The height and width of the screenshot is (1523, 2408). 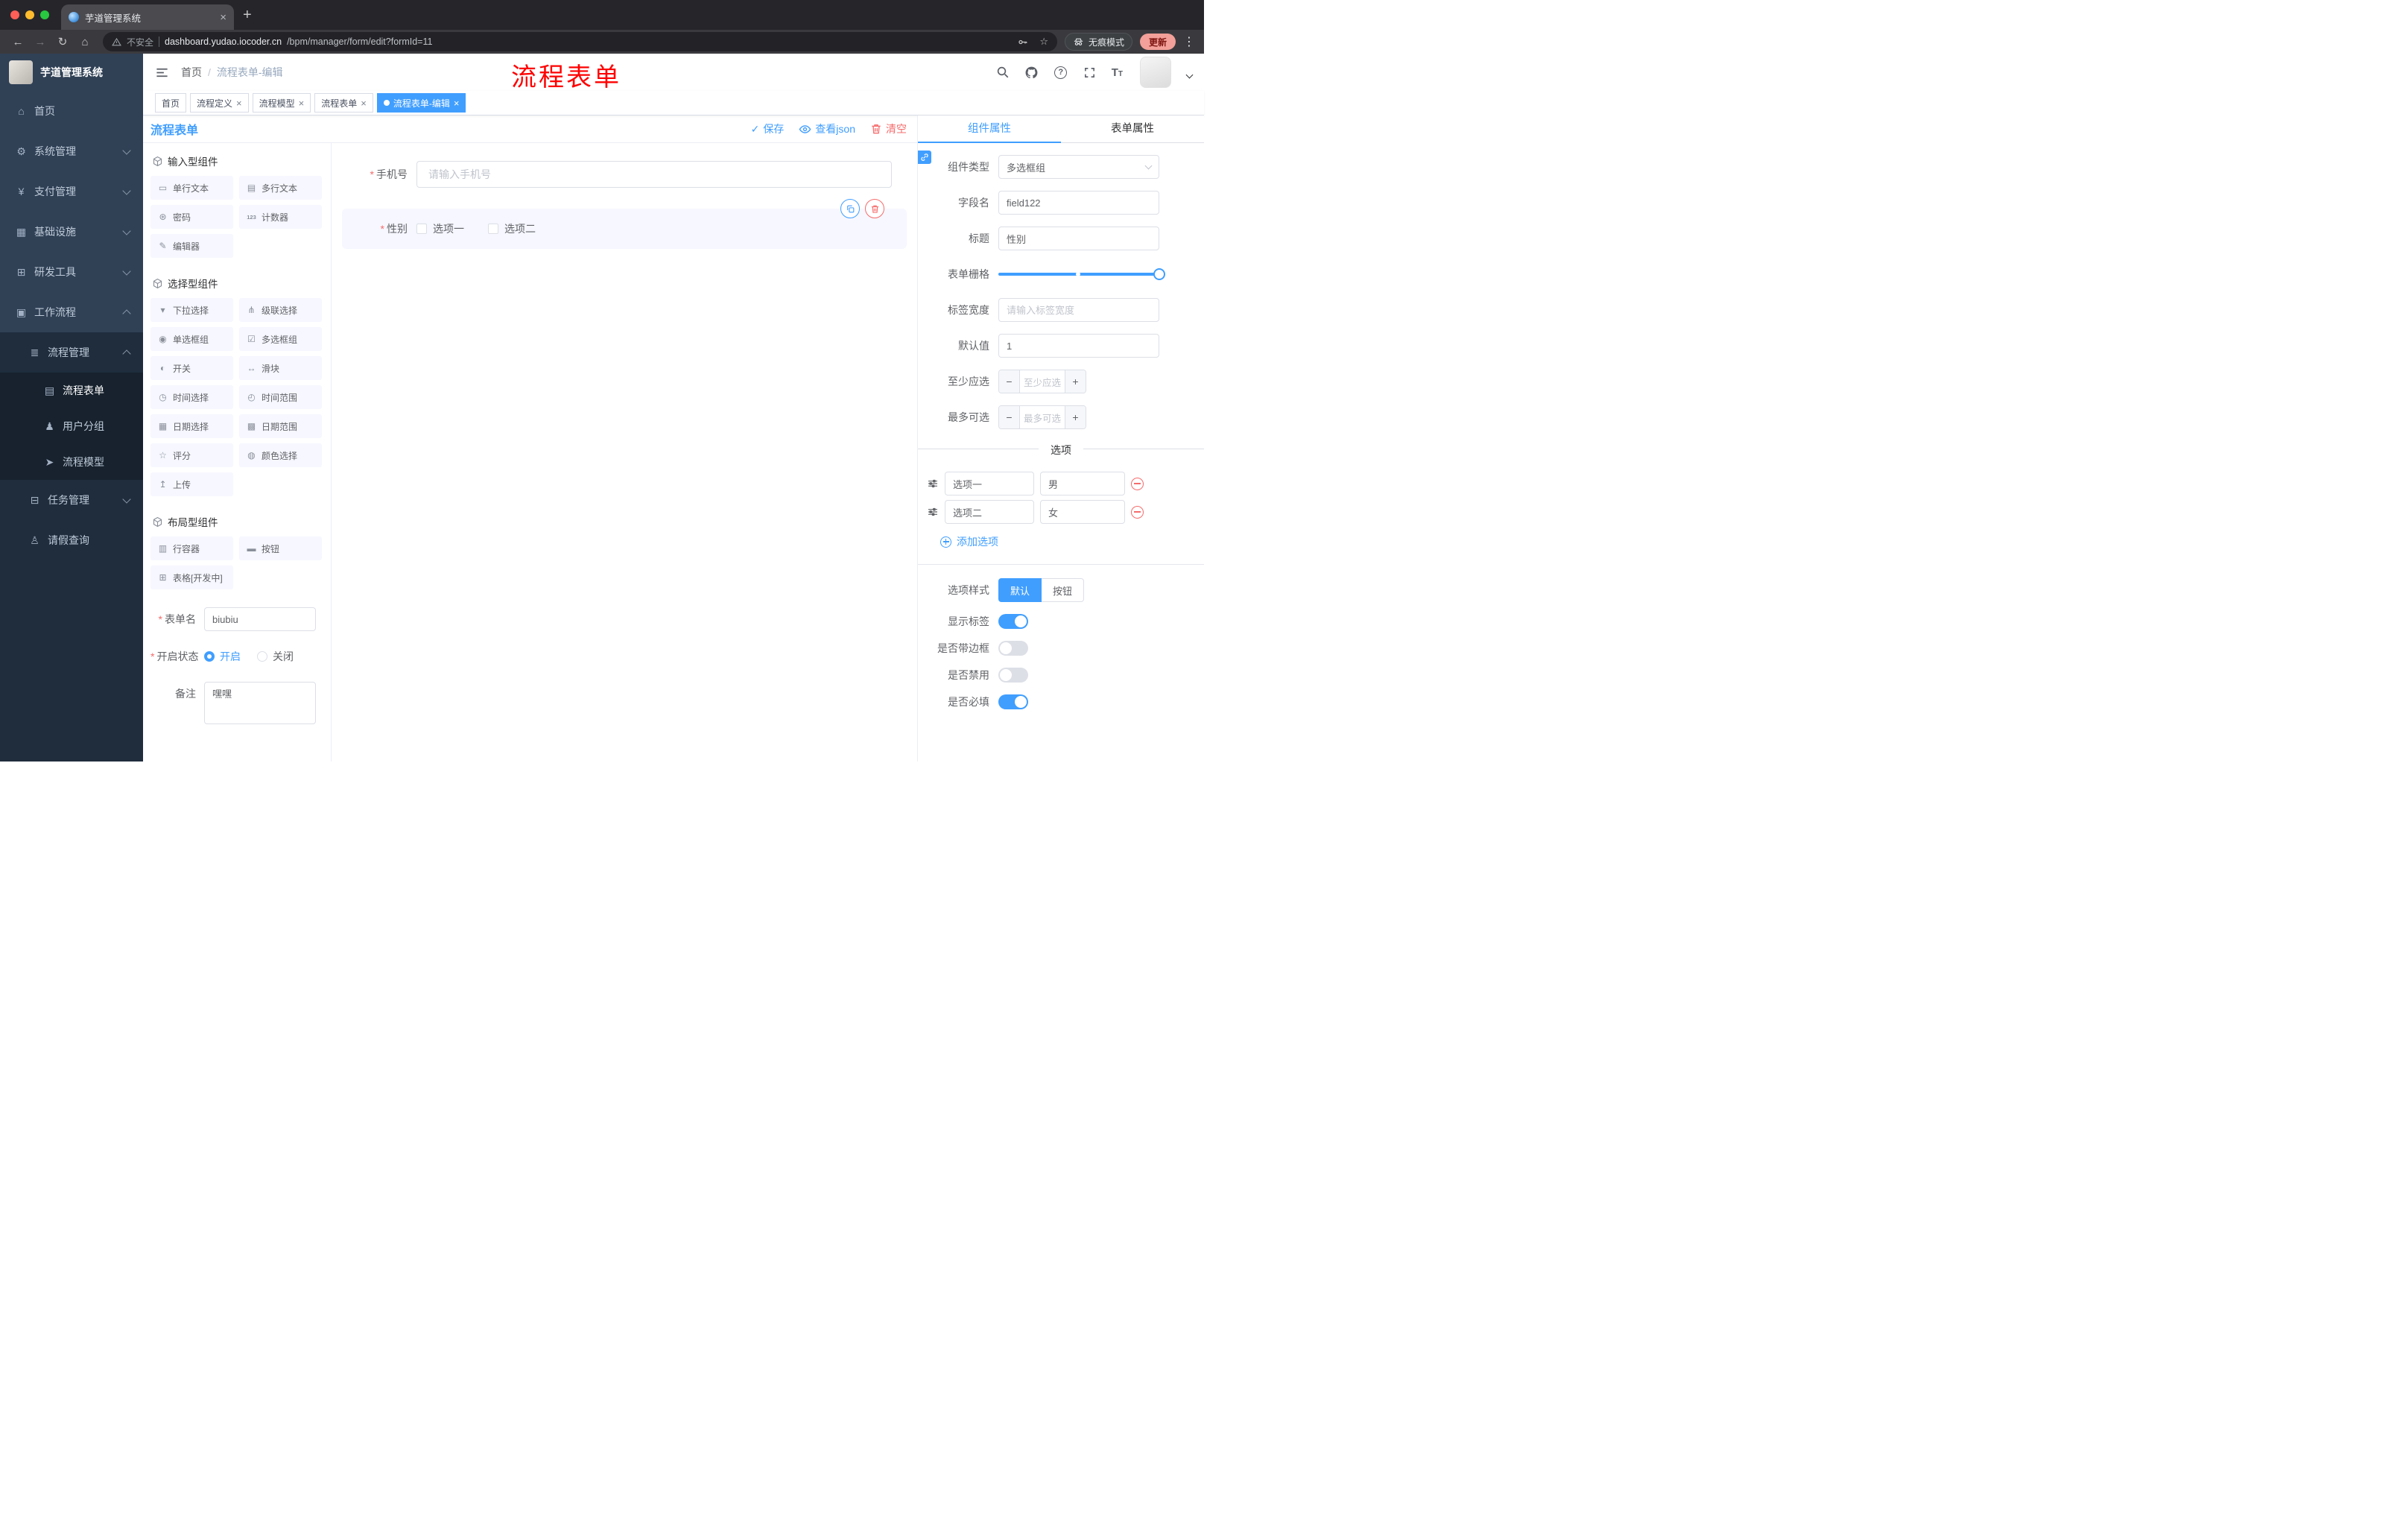 I want to click on password-key-icon, so click(x=1022, y=43).